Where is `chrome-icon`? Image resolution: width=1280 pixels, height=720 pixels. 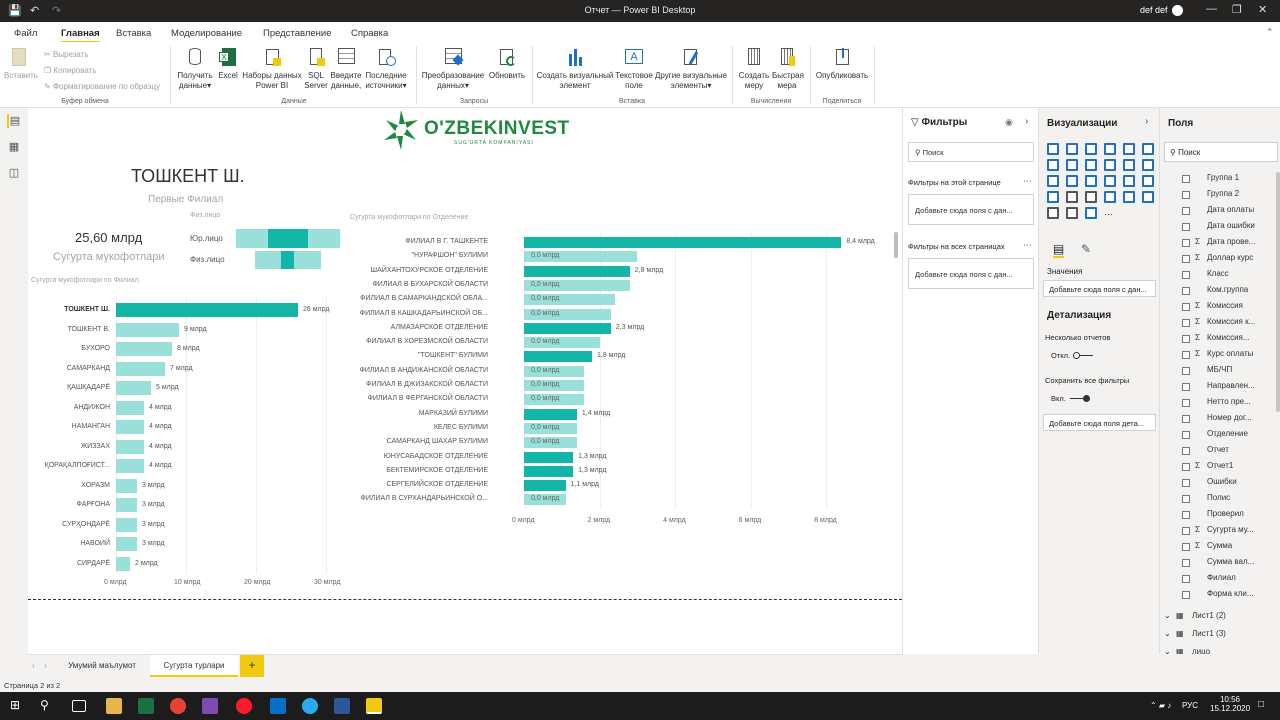
chrome-icon is located at coordinates (178, 706).